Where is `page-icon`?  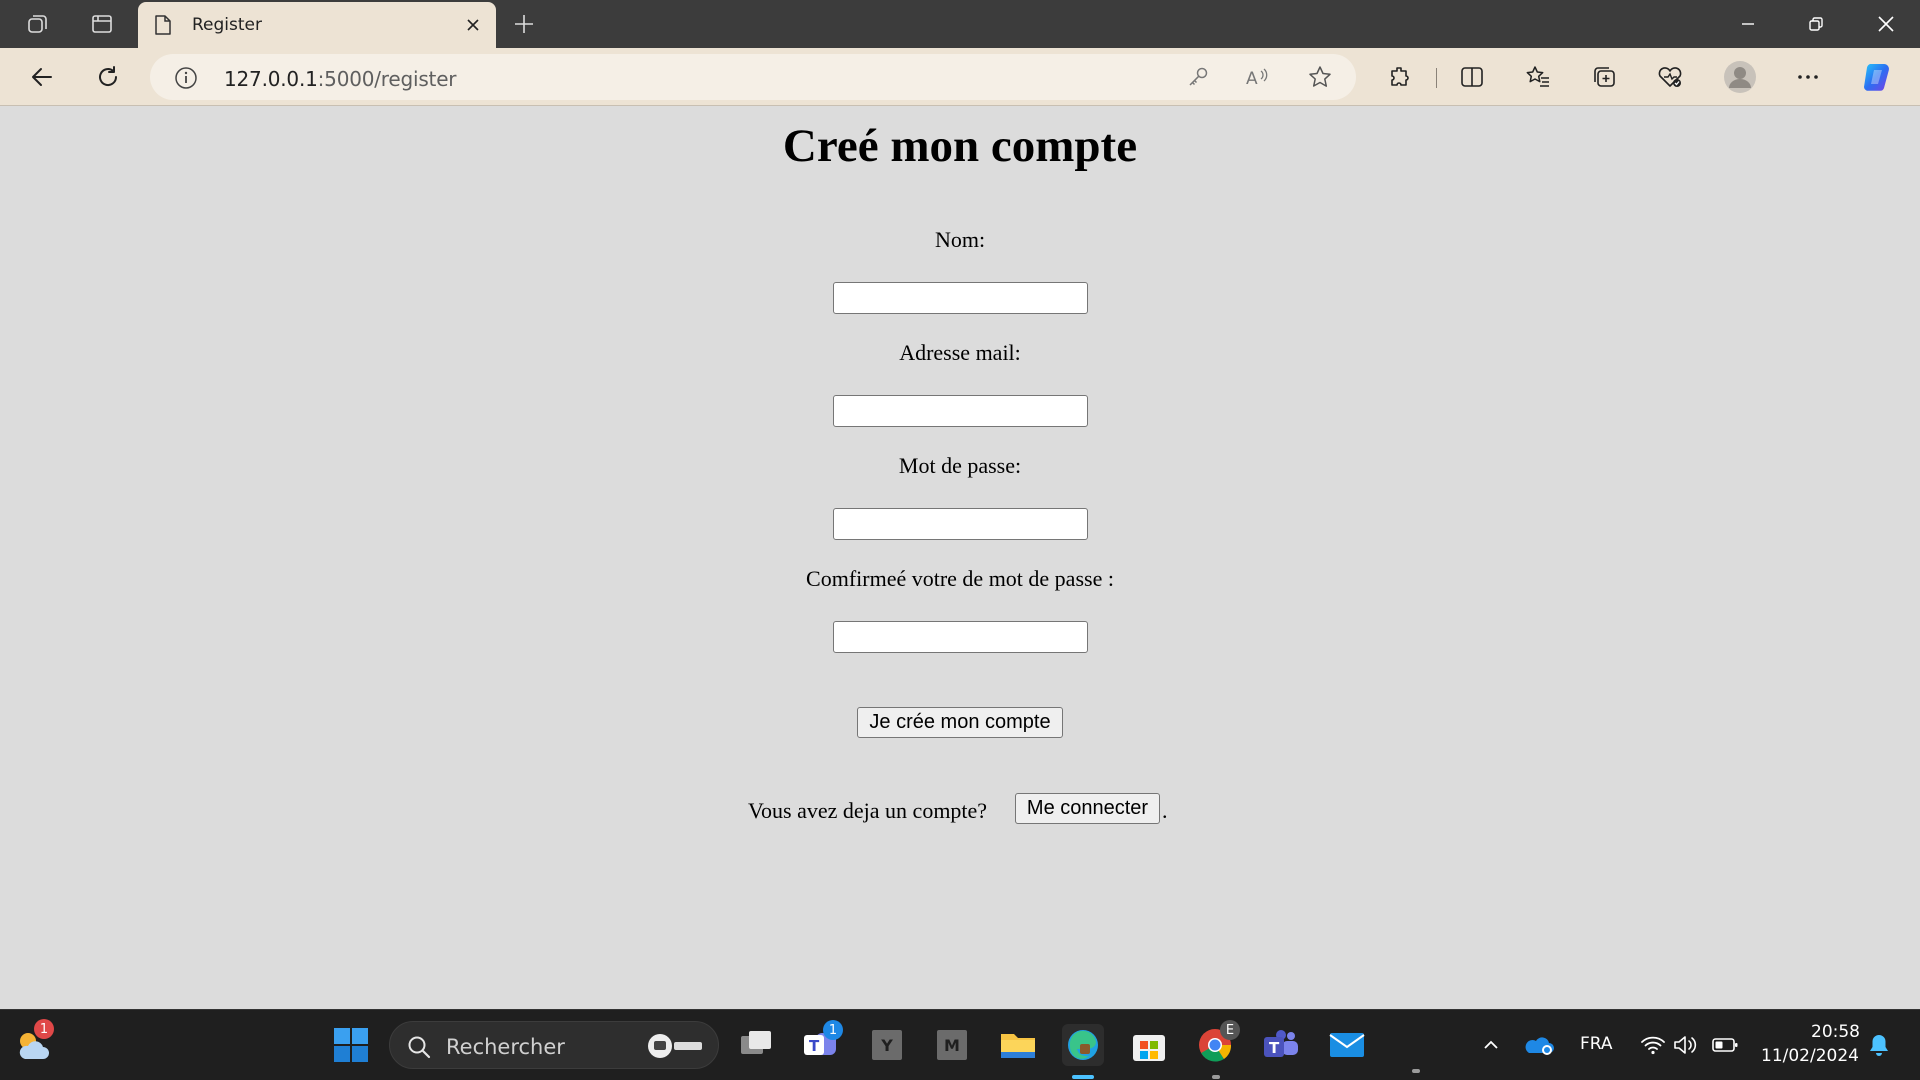 page-icon is located at coordinates (163, 25).